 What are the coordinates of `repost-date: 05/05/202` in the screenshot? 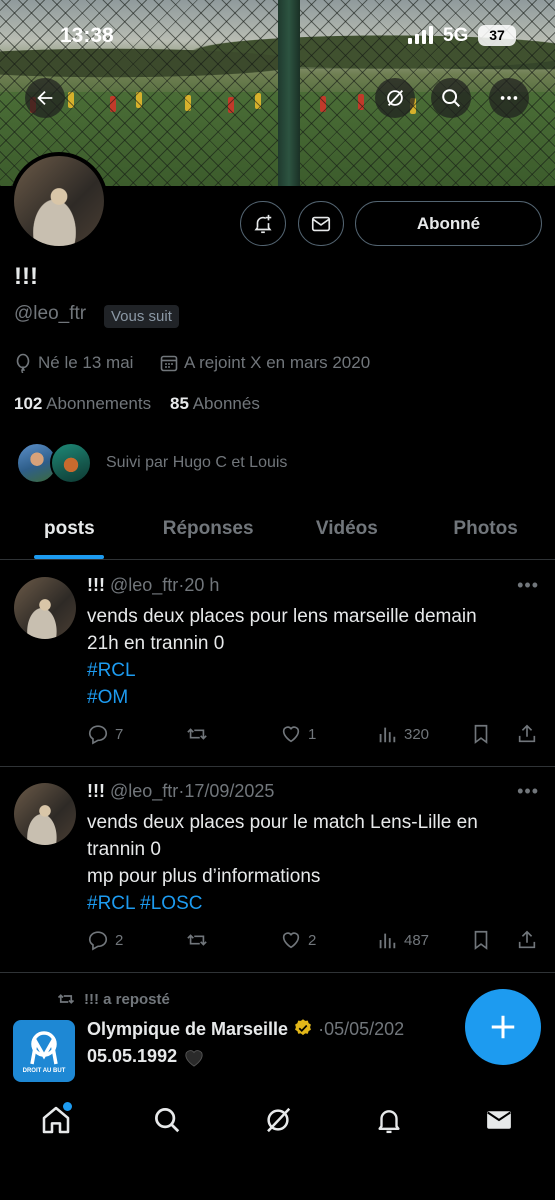 It's located at (364, 1029).